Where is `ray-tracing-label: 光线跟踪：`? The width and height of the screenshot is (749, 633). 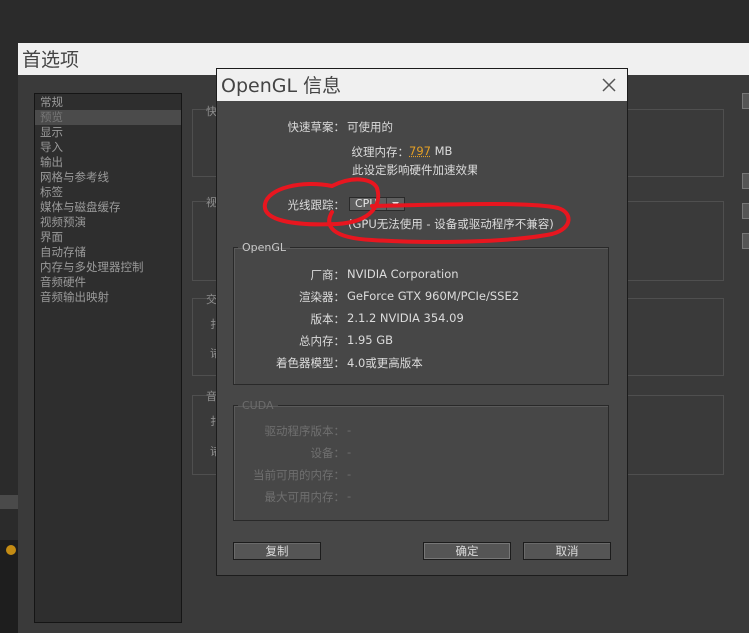 ray-tracing-label: 光线跟踪： is located at coordinates (316, 205).